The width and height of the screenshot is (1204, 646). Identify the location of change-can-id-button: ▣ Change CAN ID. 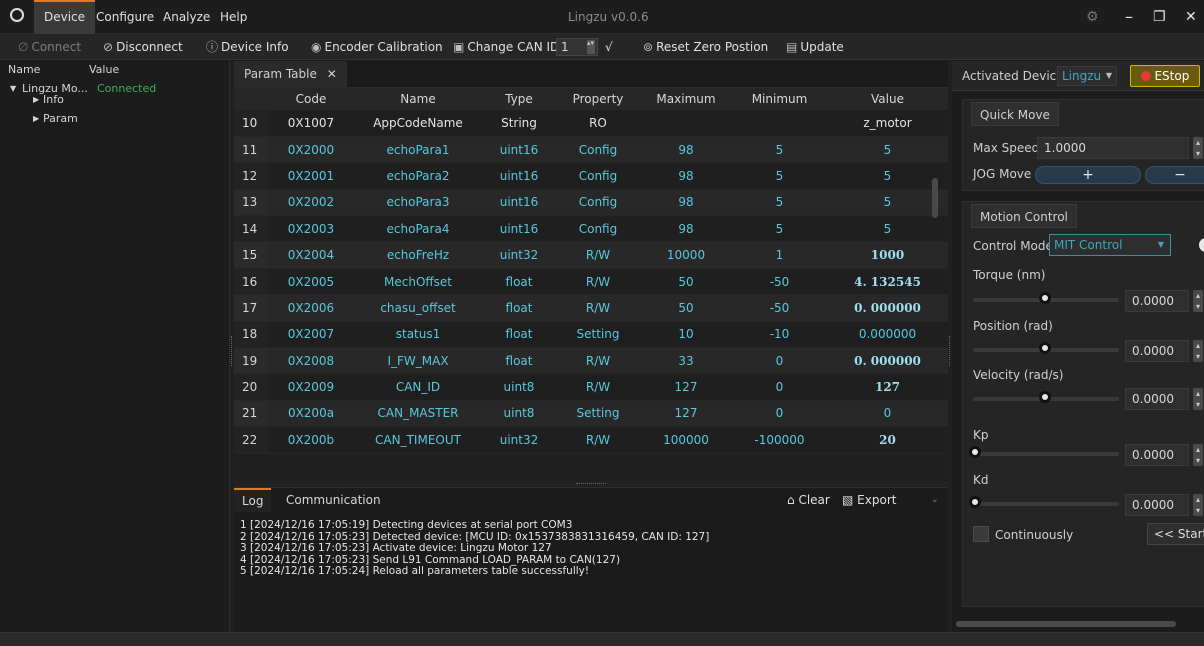
(506, 47).